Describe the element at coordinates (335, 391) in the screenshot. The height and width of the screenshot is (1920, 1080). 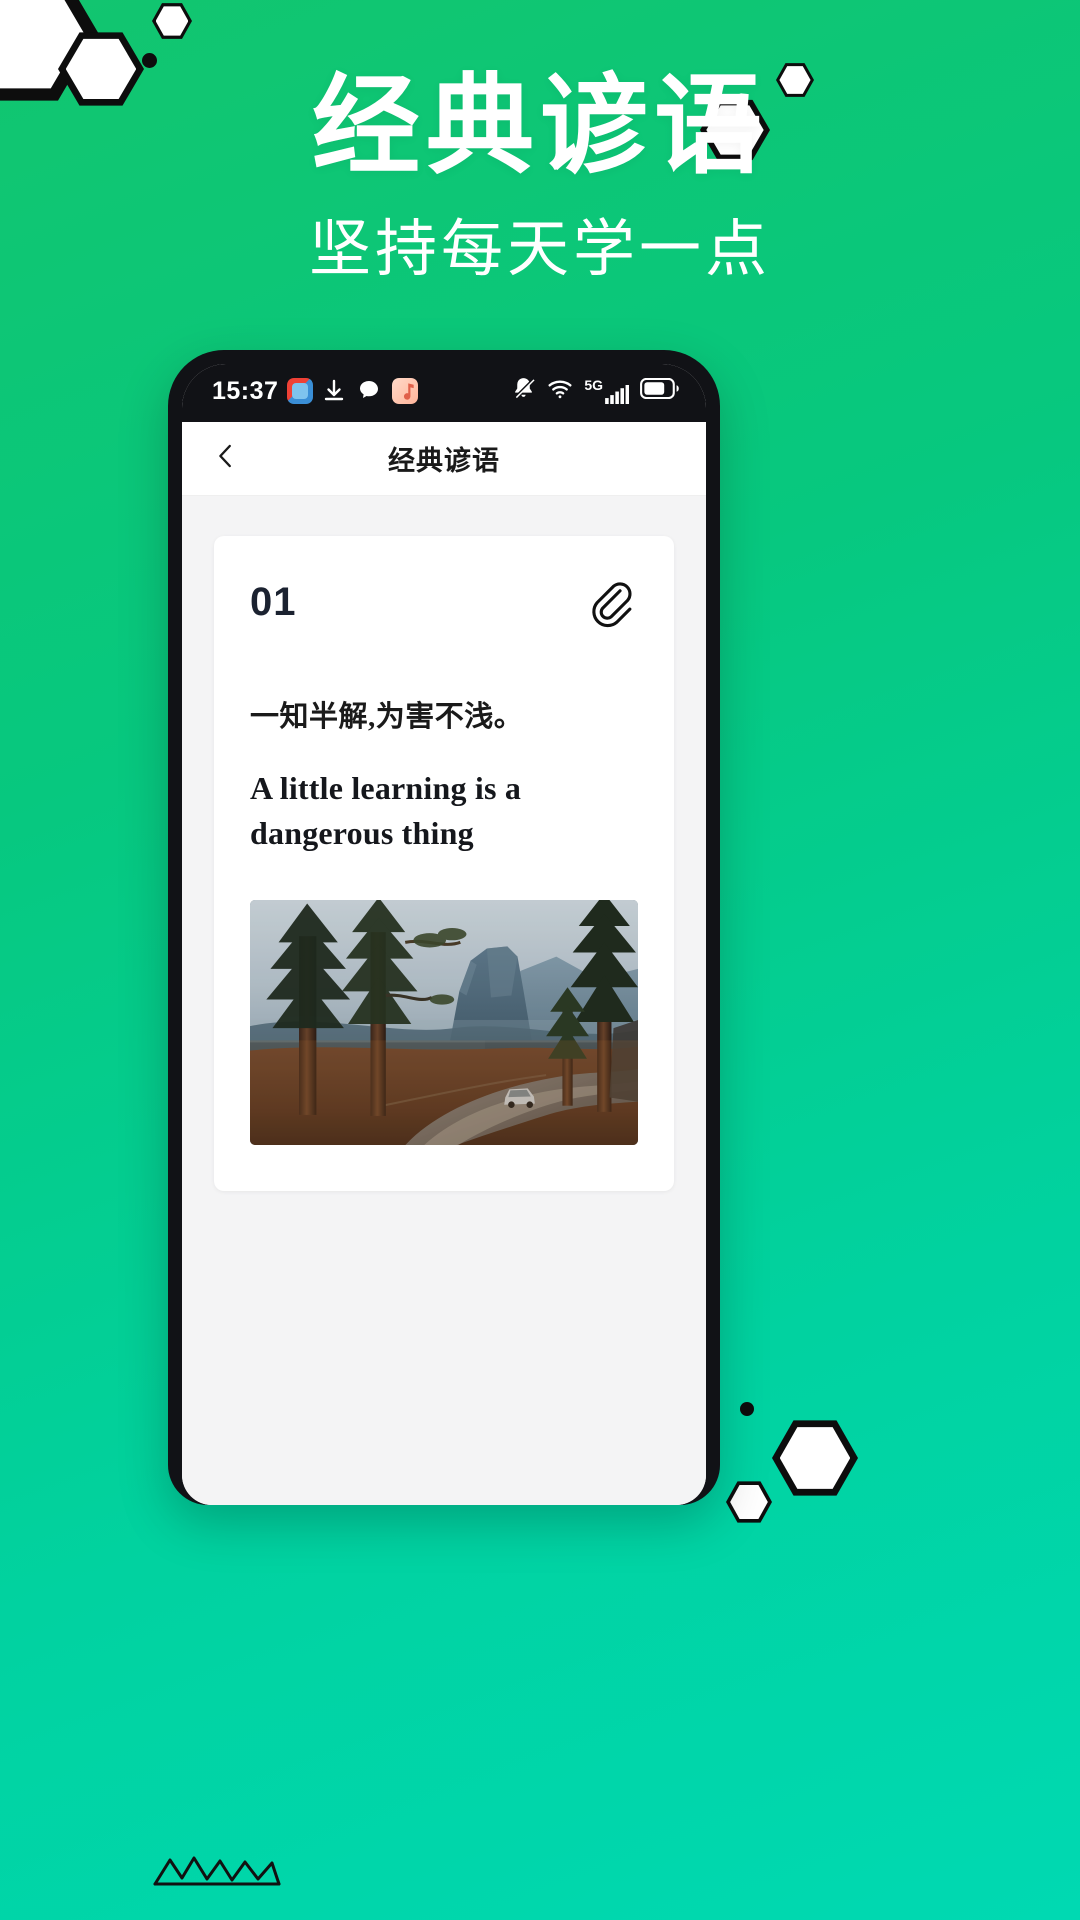
I see `download-icon` at that location.